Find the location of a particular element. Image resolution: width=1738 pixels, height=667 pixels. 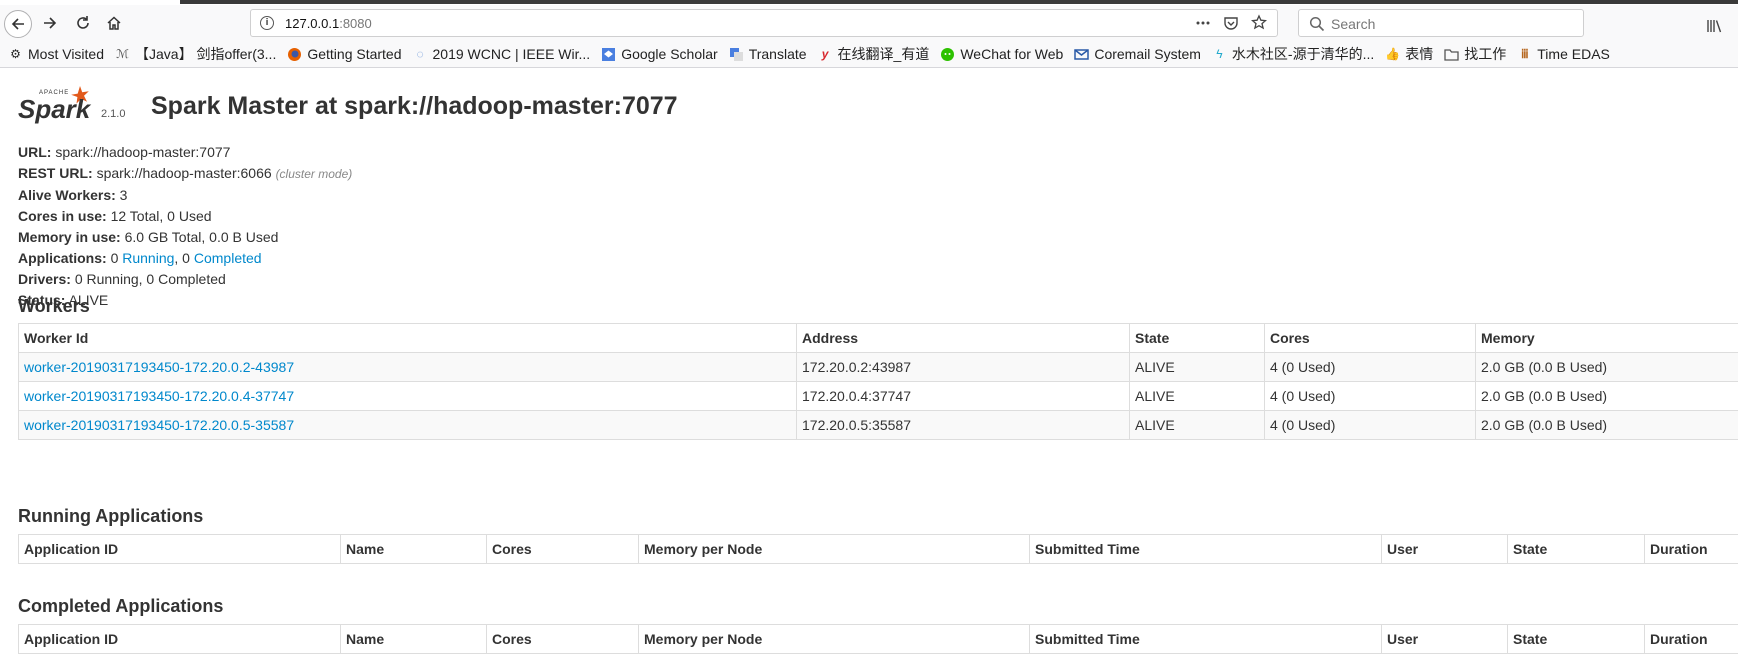

workers-heading: Workers is located at coordinates (54, 306).